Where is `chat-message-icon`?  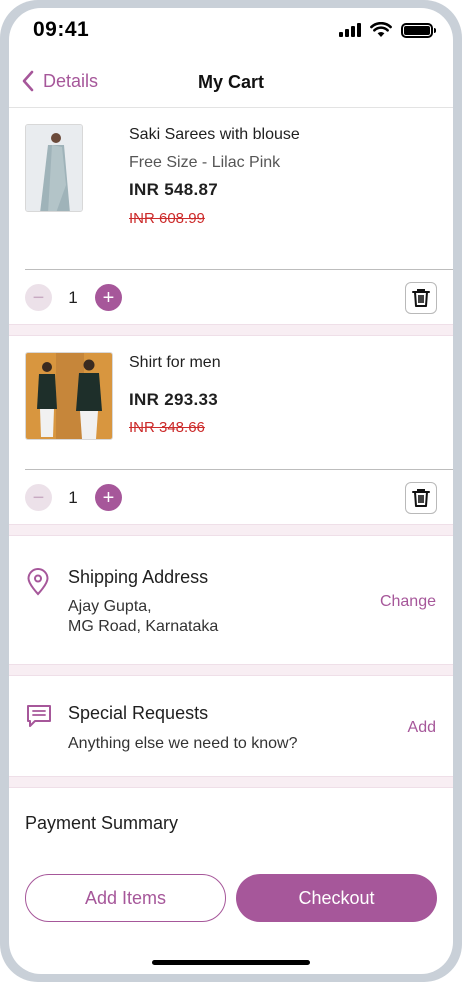 chat-message-icon is located at coordinates (39, 716).